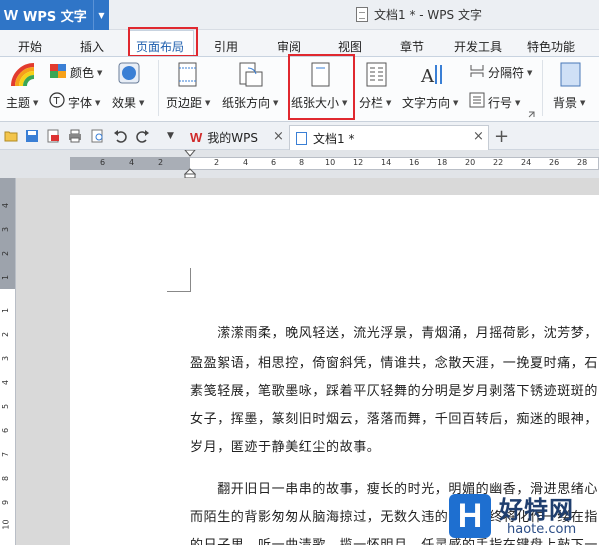 The height and width of the screenshot is (545, 599). Describe the element at coordinates (98, 136) in the screenshot. I see `print-preview-icon` at that location.